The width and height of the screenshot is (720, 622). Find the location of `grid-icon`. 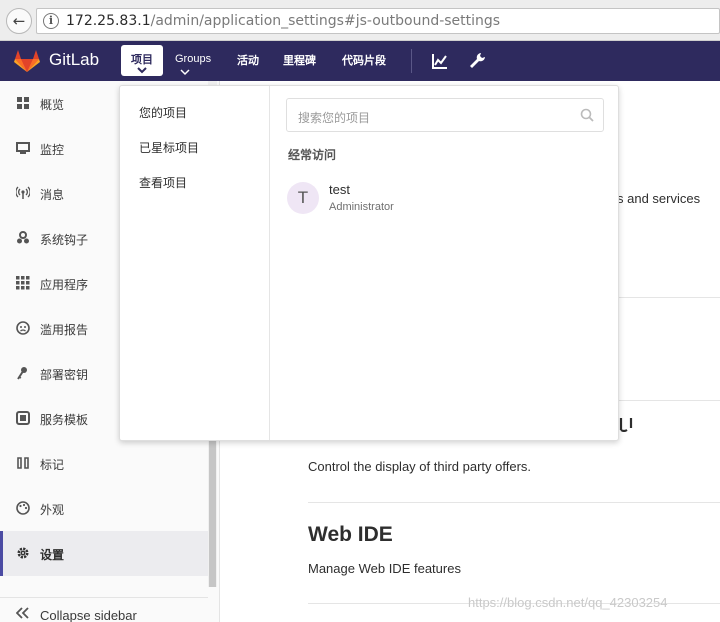

grid-icon is located at coordinates (23, 103).